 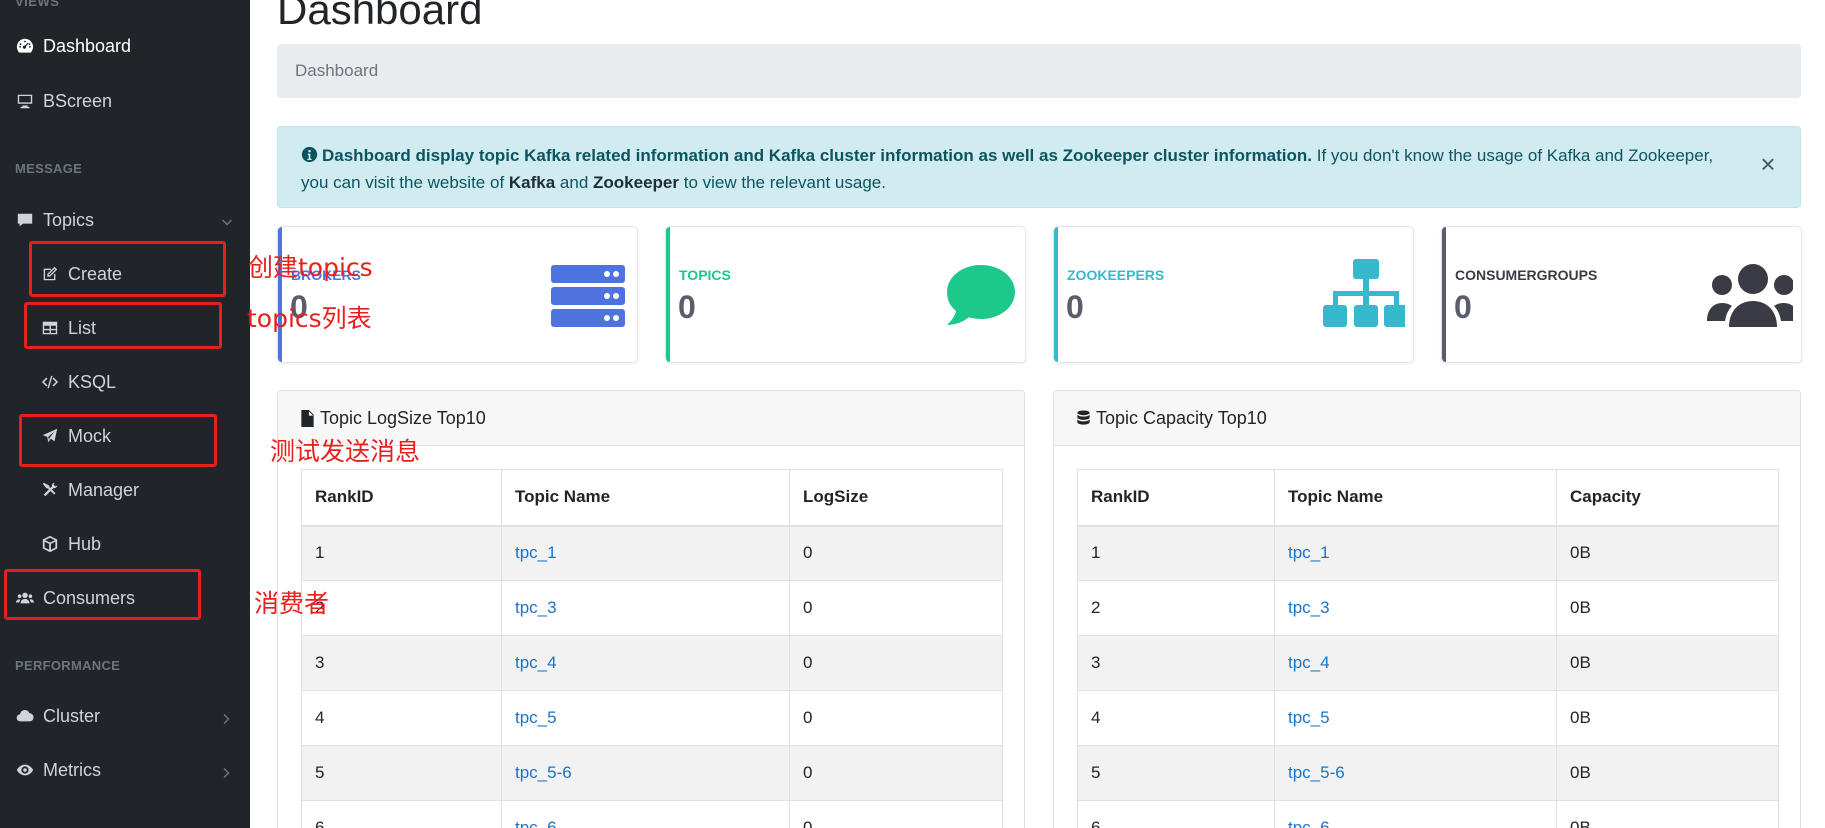 I want to click on card-label: CONSUMERGROUPS, so click(x=1526, y=275).